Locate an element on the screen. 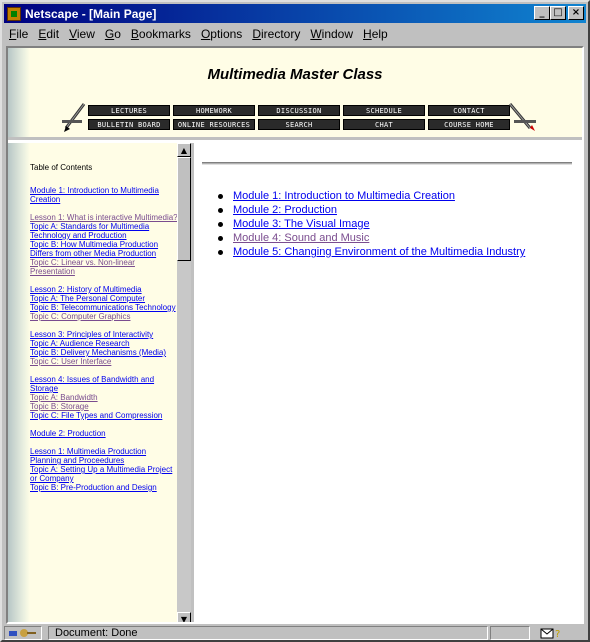 This screenshot has height=642, width=590. scroll-up-icon: ▲ is located at coordinates (184, 150).